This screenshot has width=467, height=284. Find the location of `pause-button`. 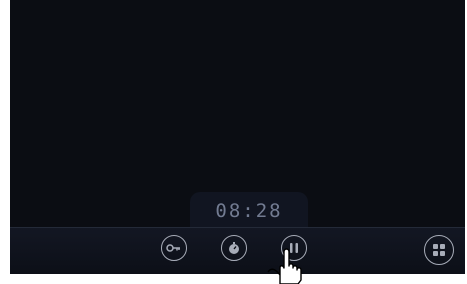

pause-button is located at coordinates (294, 248).